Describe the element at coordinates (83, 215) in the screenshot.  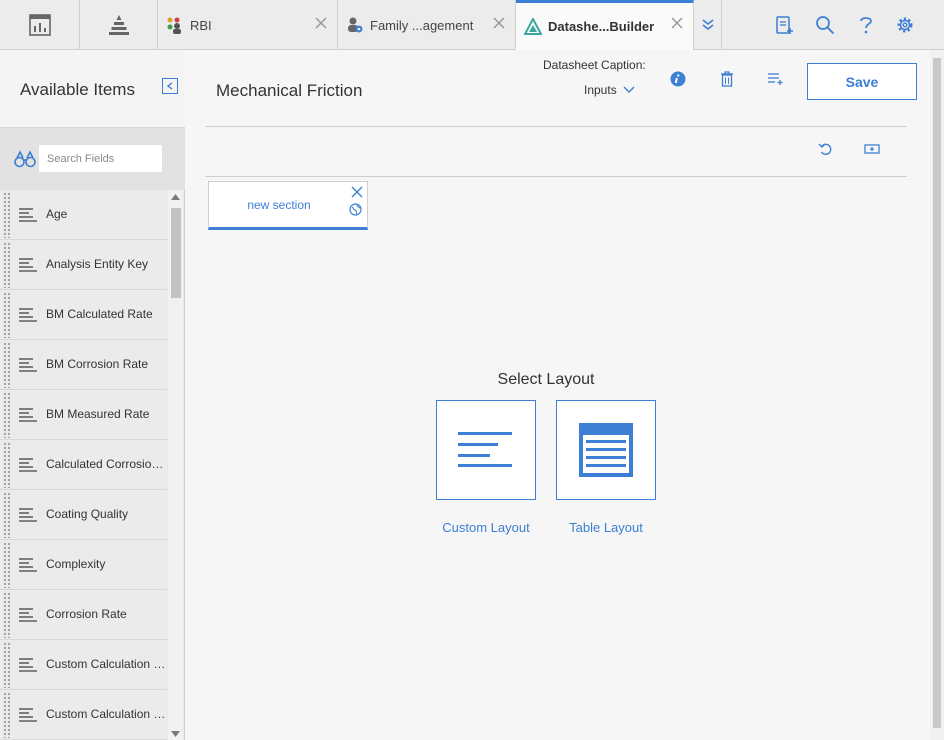
I see `field-list-item: Age` at that location.